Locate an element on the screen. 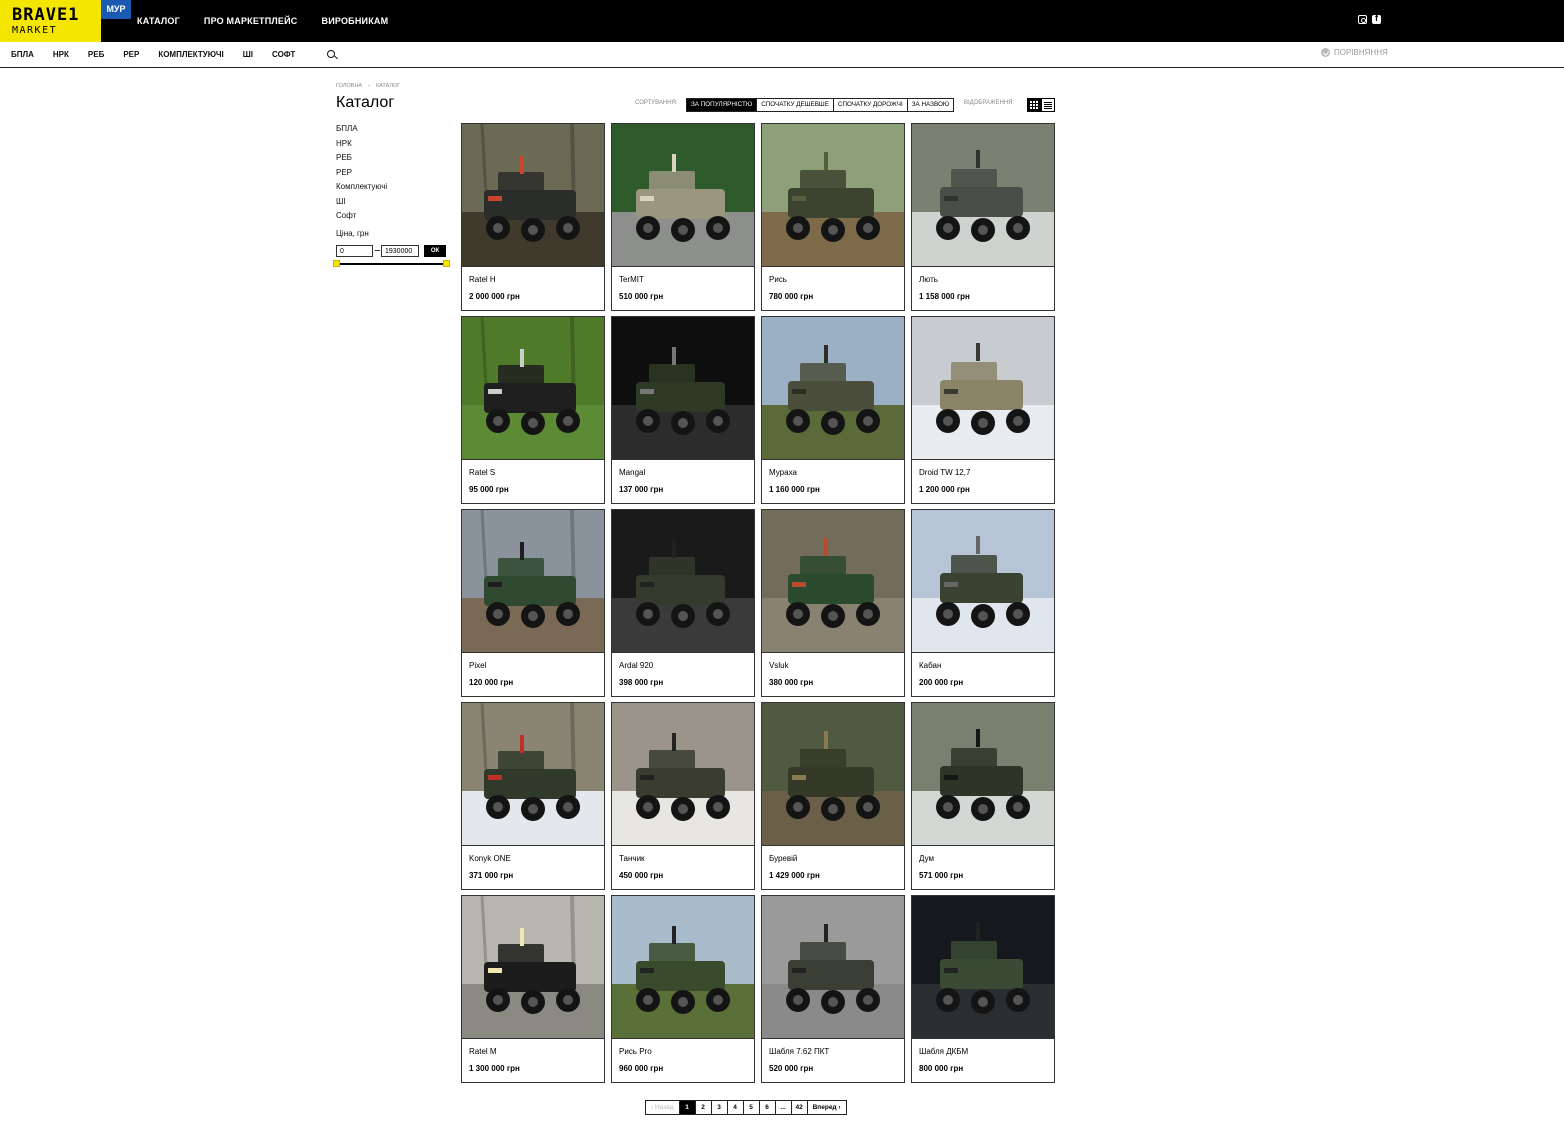 The image size is (1564, 1144). product-card: Мураха 1 160 000 грн is located at coordinates (833, 410).